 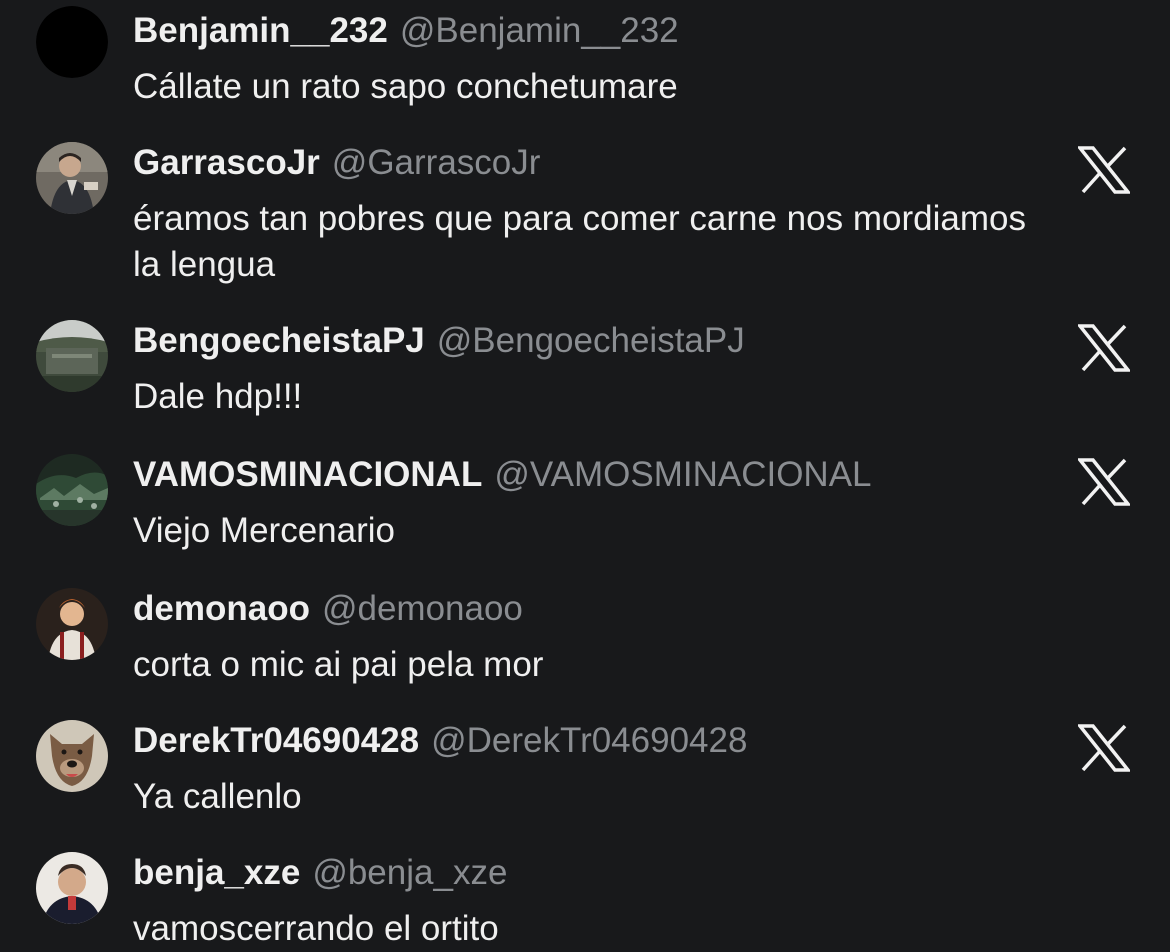 I want to click on reply-text: Viejo Mercenario, so click(x=264, y=530).